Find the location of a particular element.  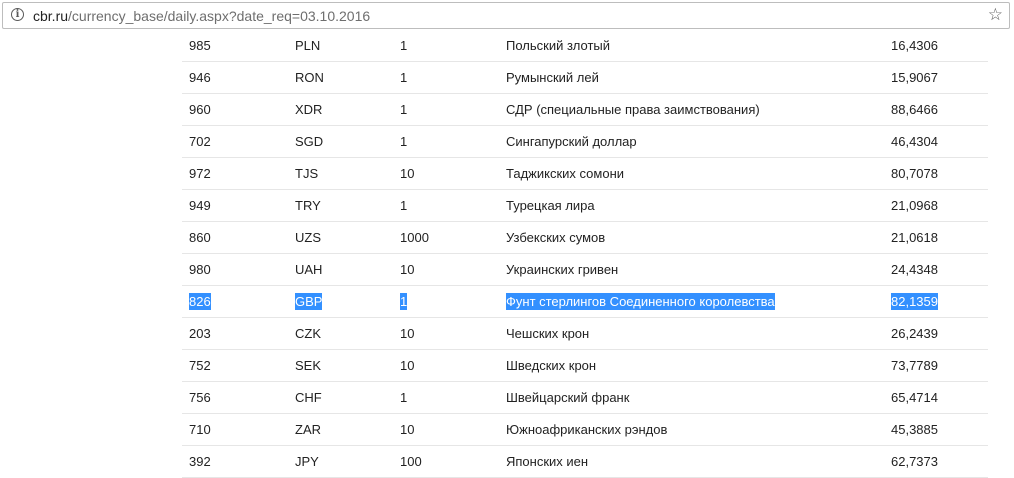

table-row: 392 JPY 100 Японских иен 62,7373 is located at coordinates (585, 461).